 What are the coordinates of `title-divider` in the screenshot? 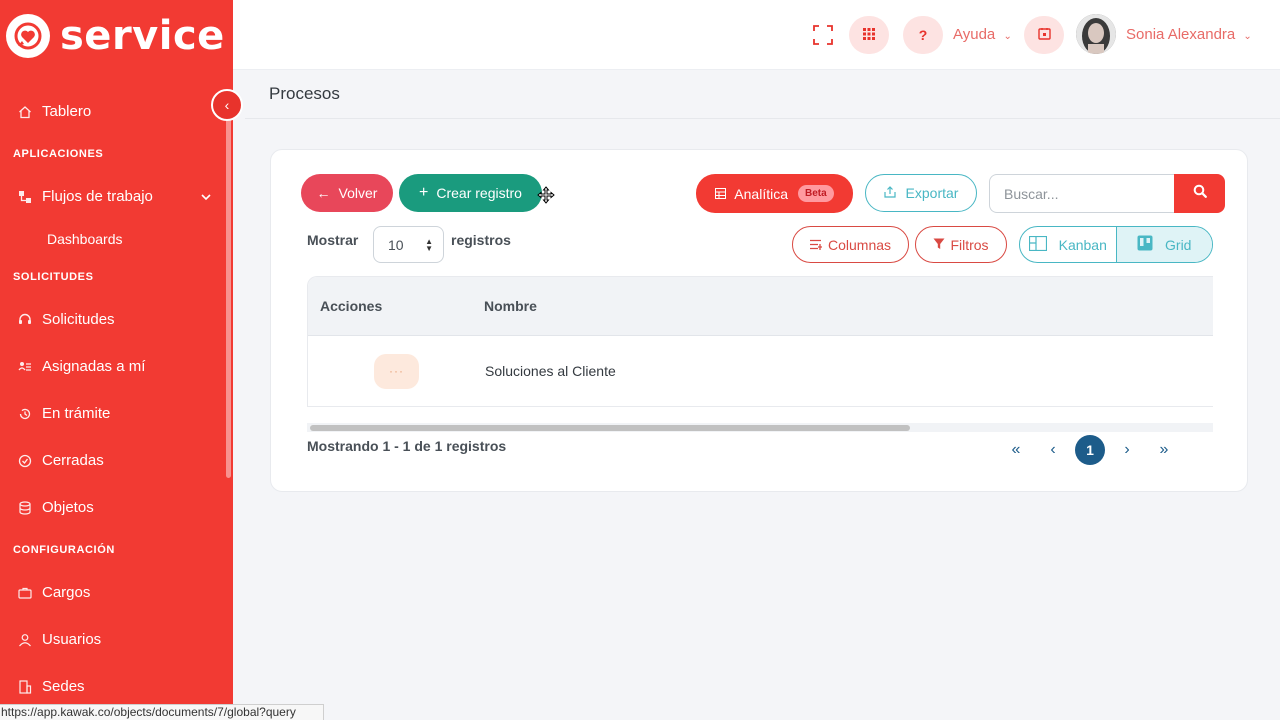 It's located at (762, 118).